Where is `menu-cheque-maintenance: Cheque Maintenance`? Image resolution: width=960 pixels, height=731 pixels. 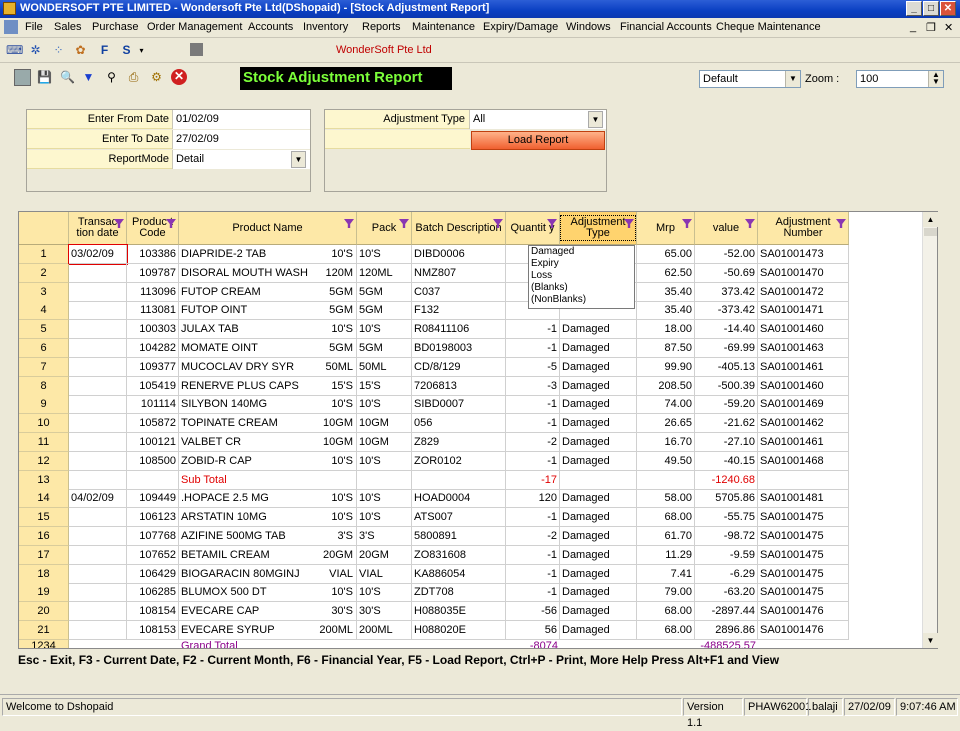
menu-cheque-maintenance: Cheque Maintenance is located at coordinates (768, 27).